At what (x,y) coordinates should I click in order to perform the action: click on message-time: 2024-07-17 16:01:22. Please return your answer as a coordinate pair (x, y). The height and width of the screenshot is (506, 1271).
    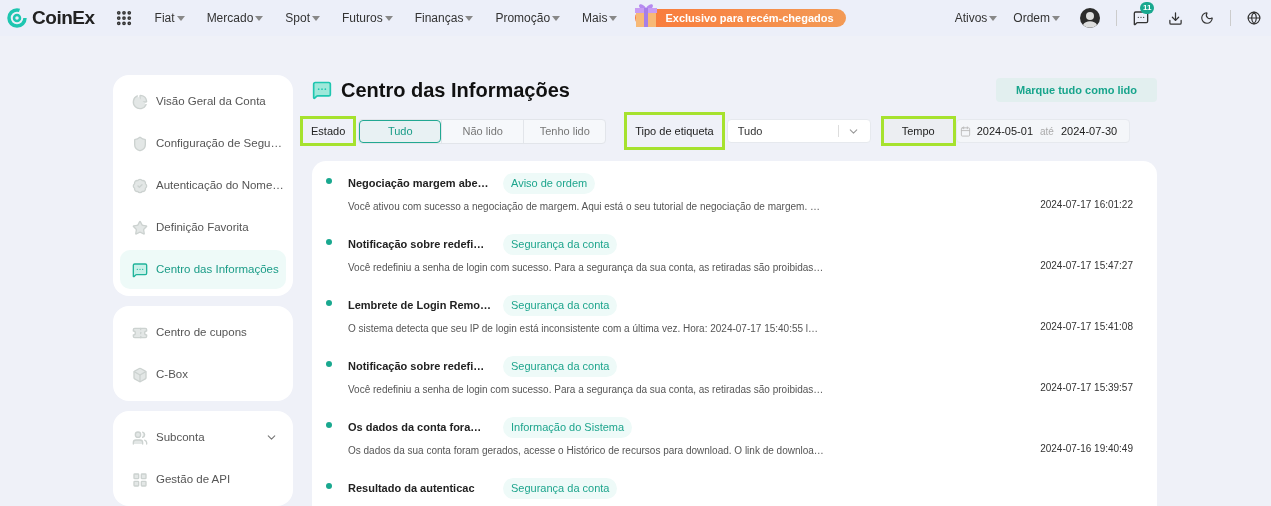
    Looking at the image, I should click on (1086, 205).